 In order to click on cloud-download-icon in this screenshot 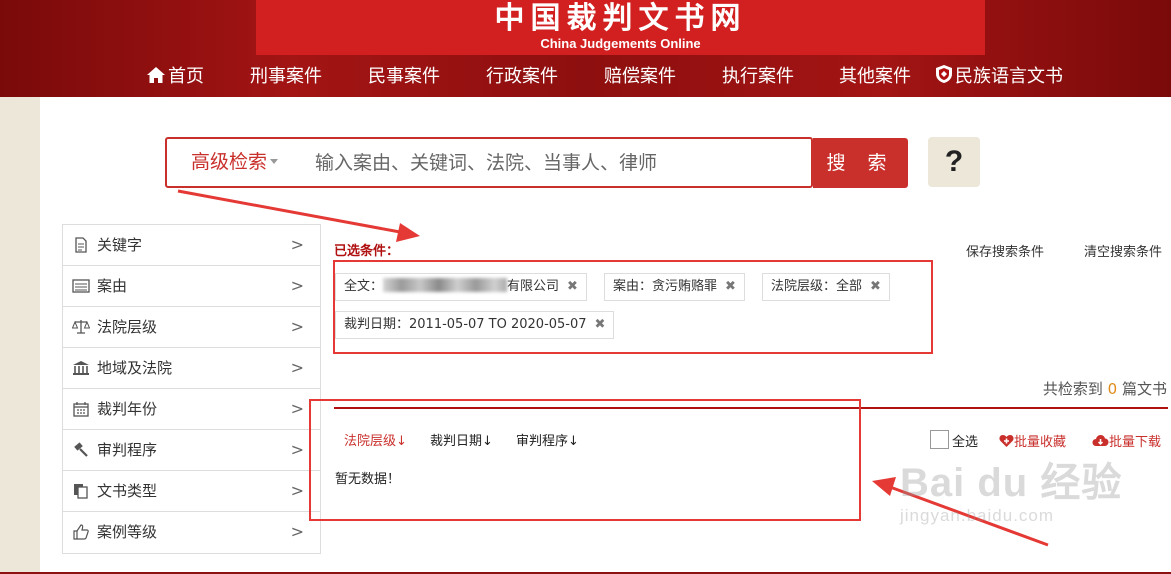, I will do `click(1100, 440)`.